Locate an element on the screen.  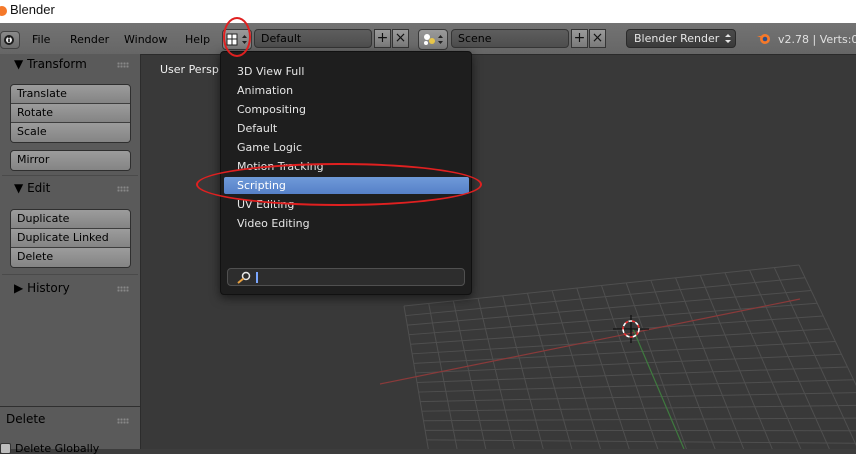
layout-option-3d-view-full: 3D View Full is located at coordinates (270, 71).